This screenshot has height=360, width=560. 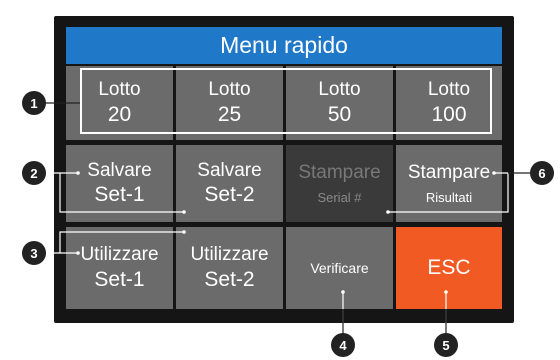 What do you see at coordinates (34, 103) in the screenshot?
I see `callout-1: 1` at bounding box center [34, 103].